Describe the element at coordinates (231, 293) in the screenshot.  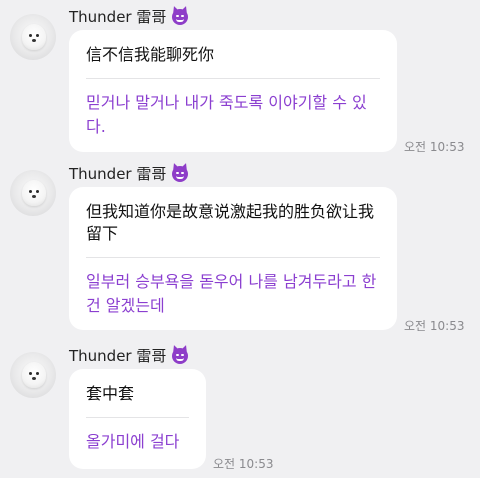
I see `translation-text: 일부러 승부욕을 돋우어 나를 남겨두라고 한 건 알겠는데` at that location.